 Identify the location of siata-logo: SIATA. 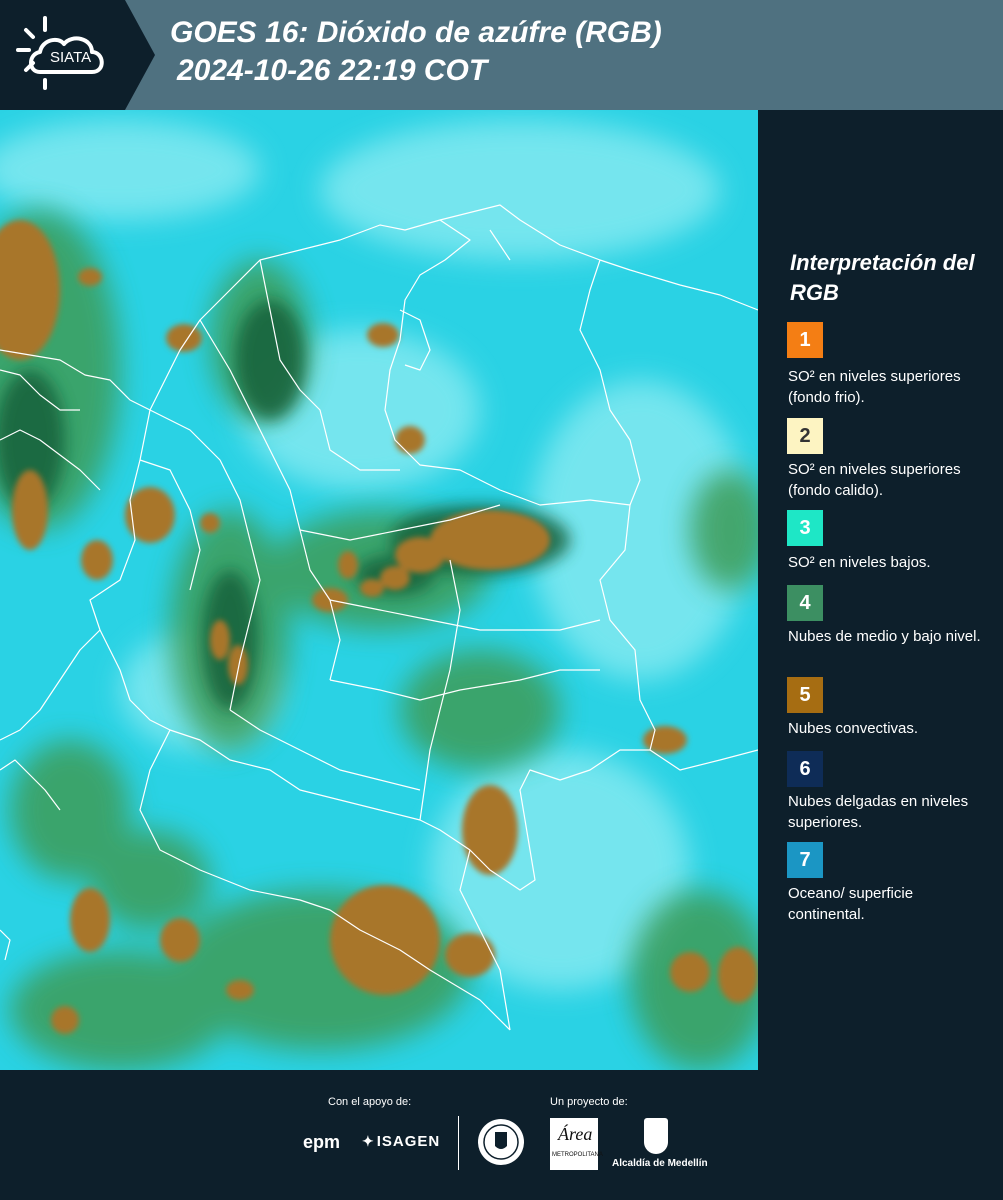
(77, 55).